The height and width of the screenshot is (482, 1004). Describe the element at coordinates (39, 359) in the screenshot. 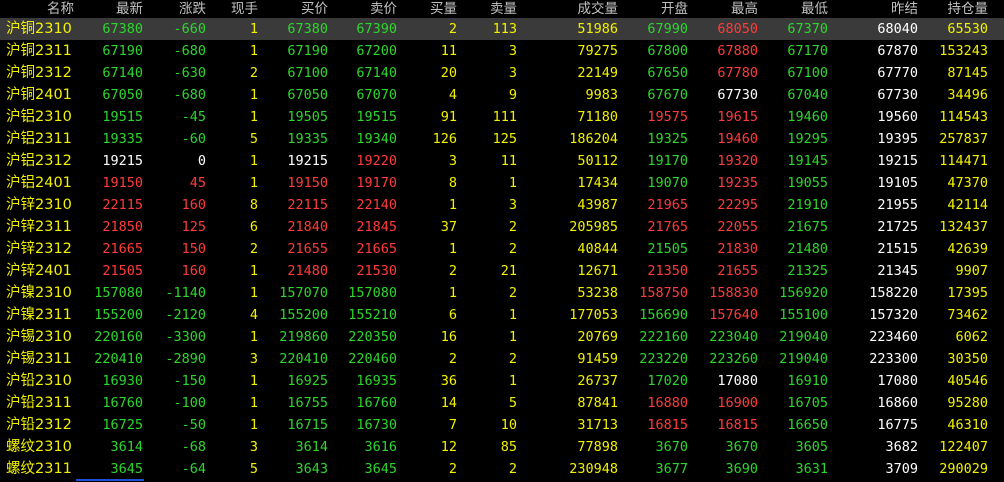

I see `cell-name: 沪锡2311` at that location.